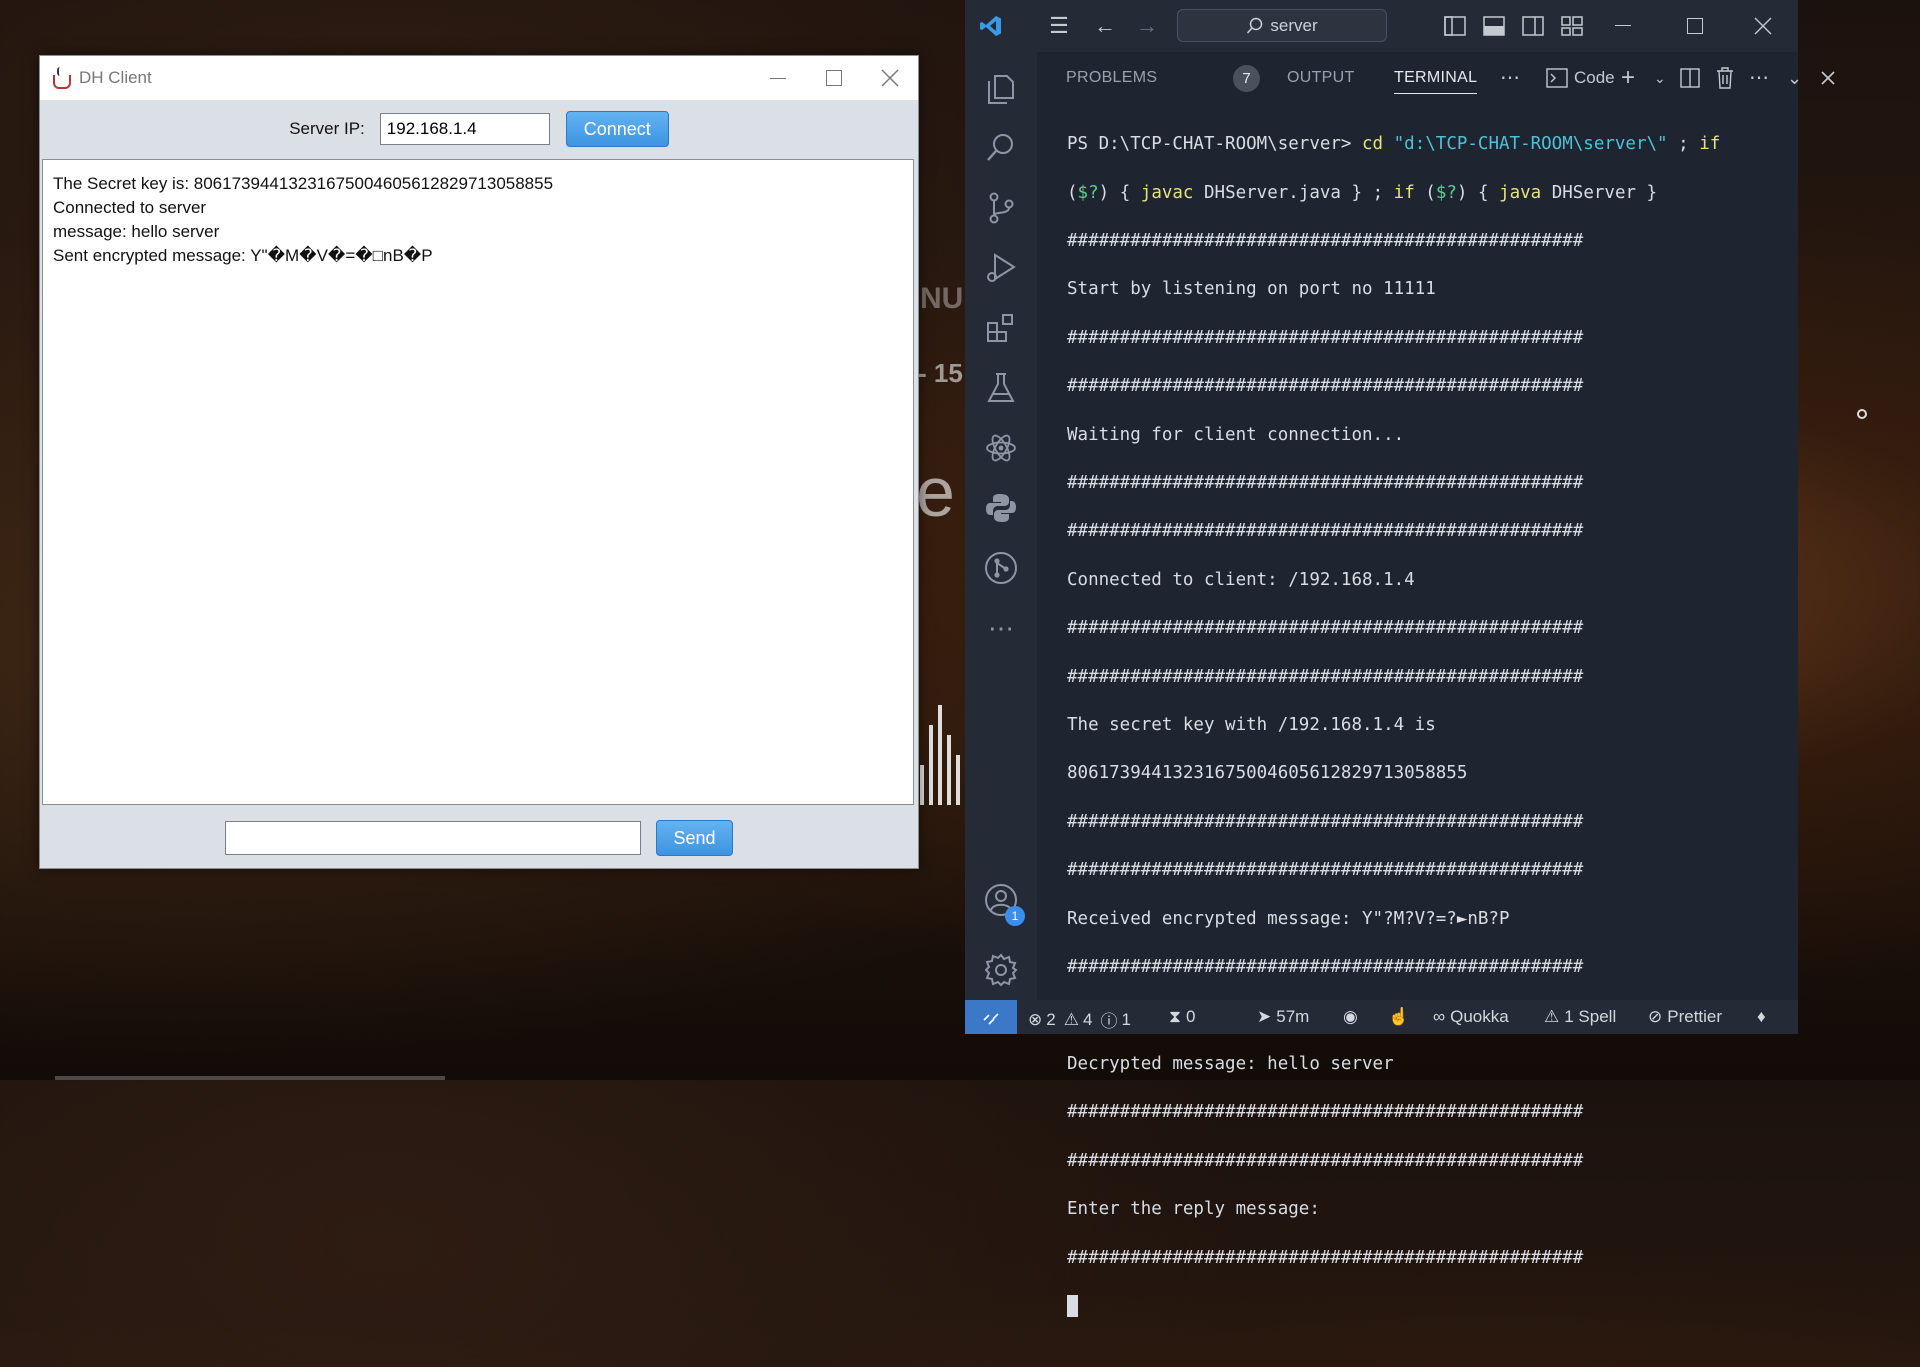 The height and width of the screenshot is (1367, 1920). Describe the element at coordinates (479, 78) in the screenshot. I see `dh-client-titlebar: DH Client` at that location.